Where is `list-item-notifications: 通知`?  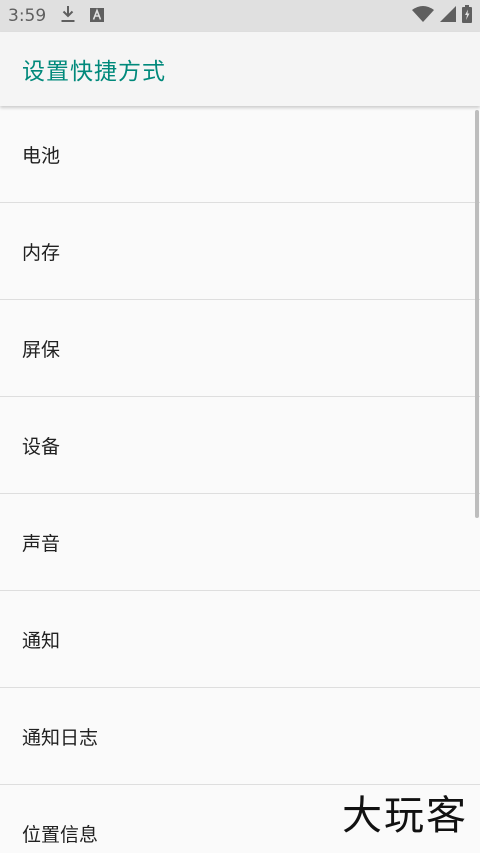
list-item-notifications: 通知 is located at coordinates (240, 639).